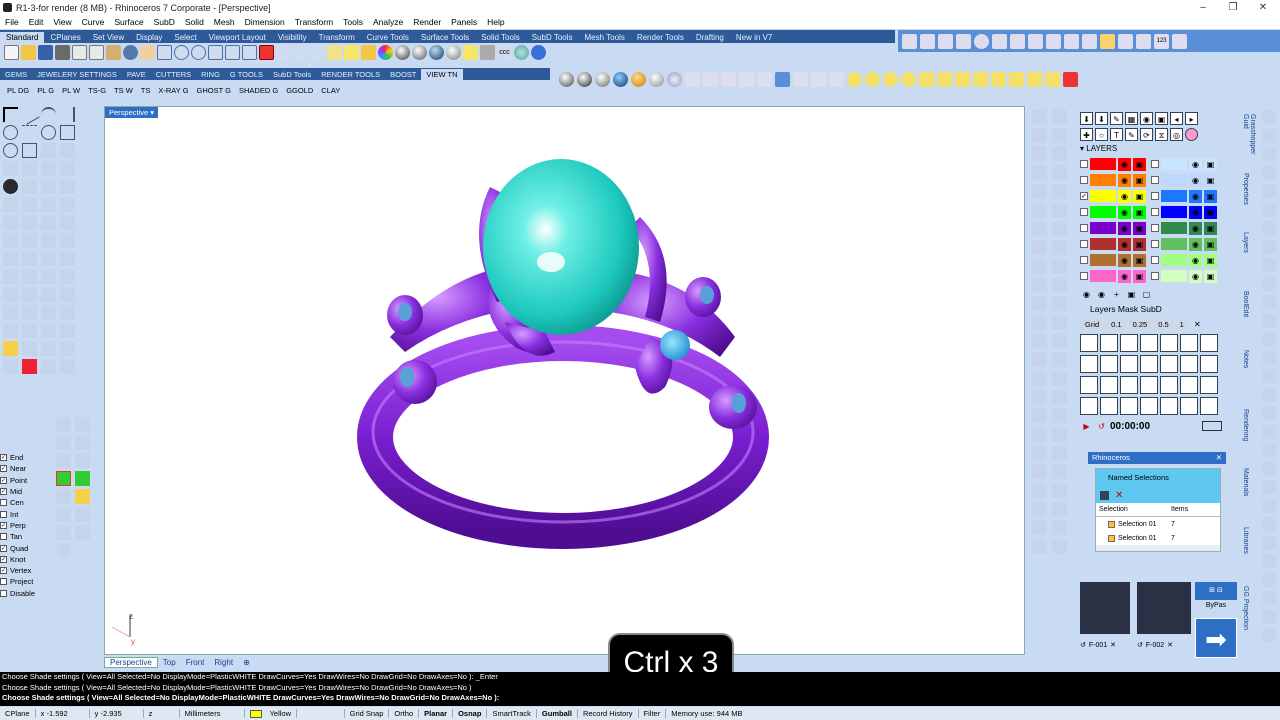 This screenshot has height=720, width=1280. What do you see at coordinates (1169, 405) in the screenshot?
I see `snap-q-icon` at bounding box center [1169, 405].